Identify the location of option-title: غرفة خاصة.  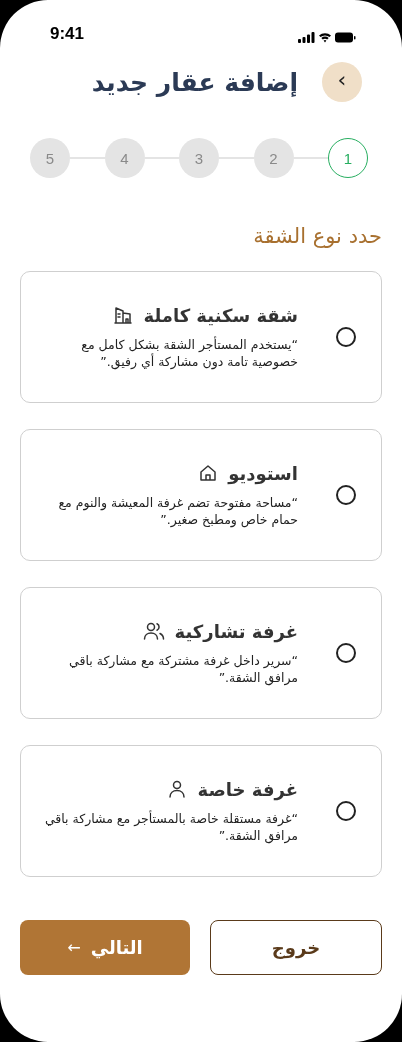
(247, 789).